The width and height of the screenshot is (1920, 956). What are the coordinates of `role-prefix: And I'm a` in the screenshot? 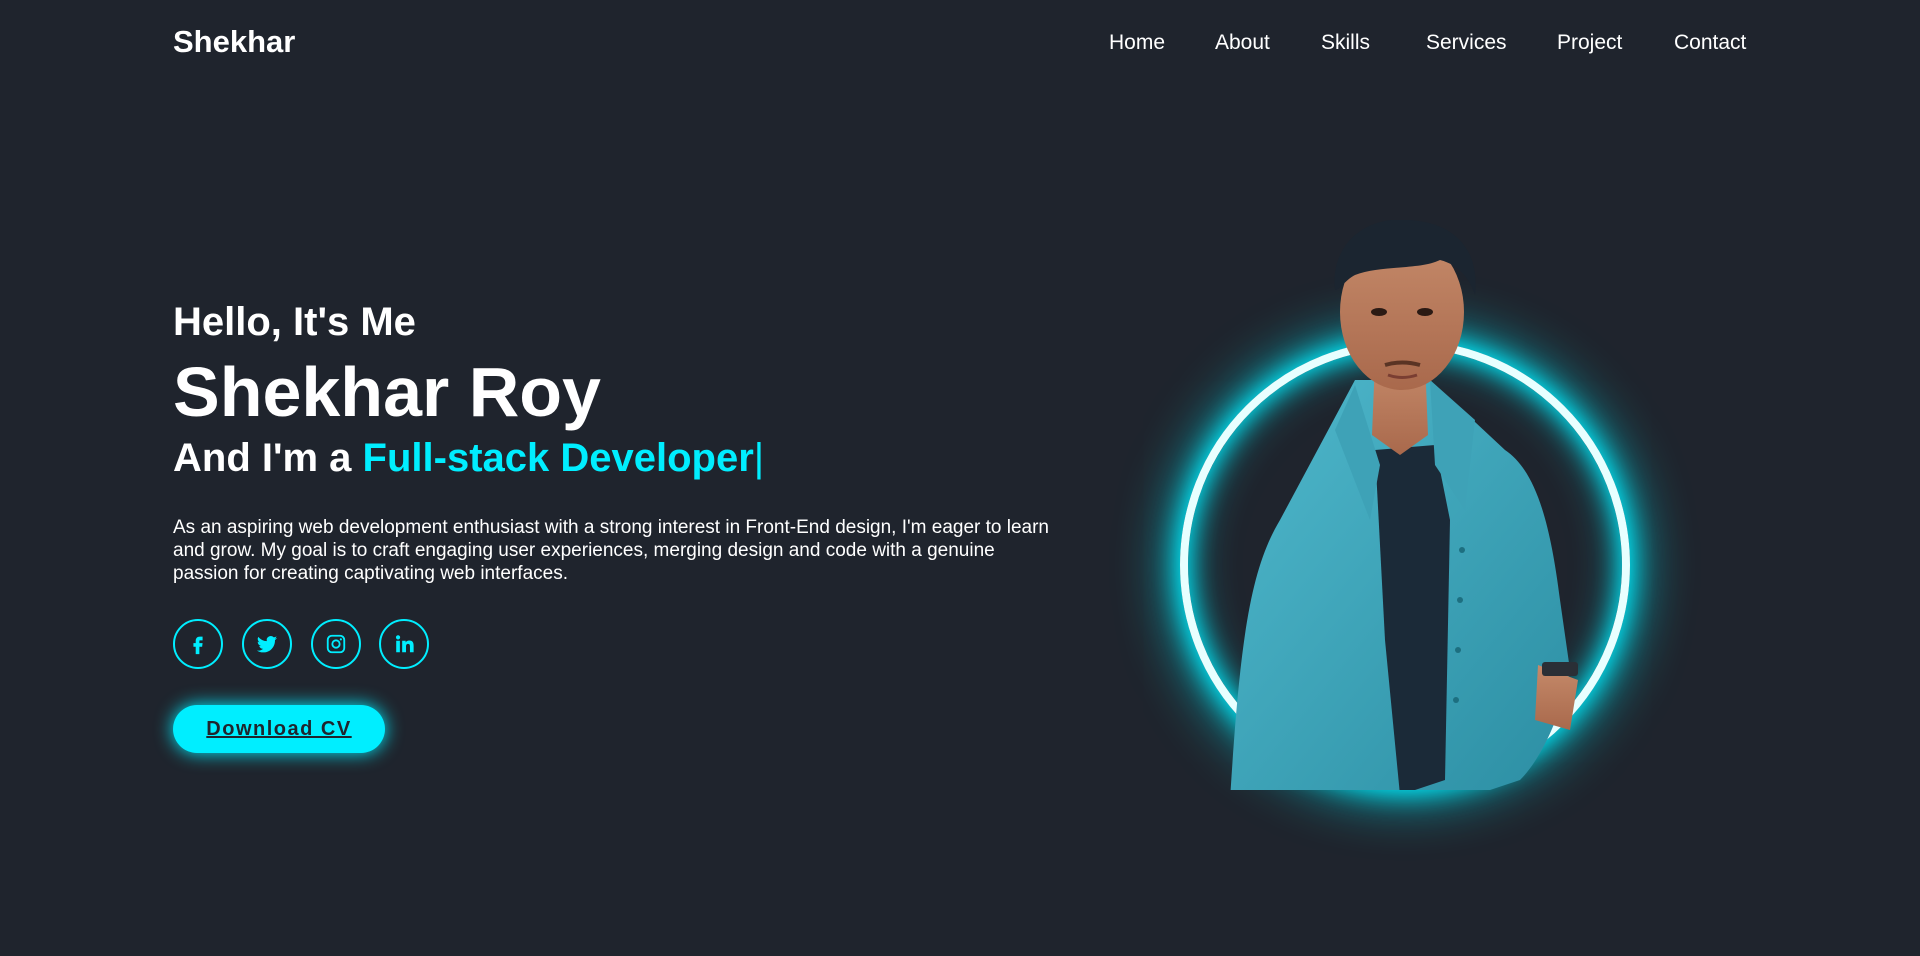 It's located at (268, 458).